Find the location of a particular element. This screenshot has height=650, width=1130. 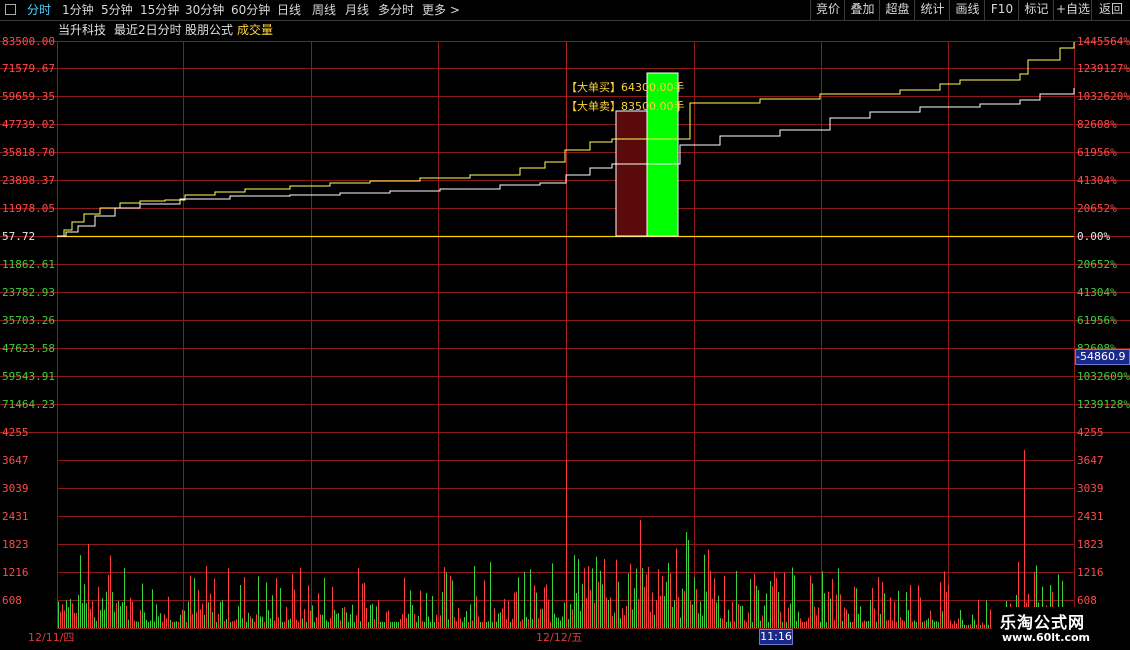

big-buy-annotation: 【大单买】64300.00手 is located at coordinates (625, 87).